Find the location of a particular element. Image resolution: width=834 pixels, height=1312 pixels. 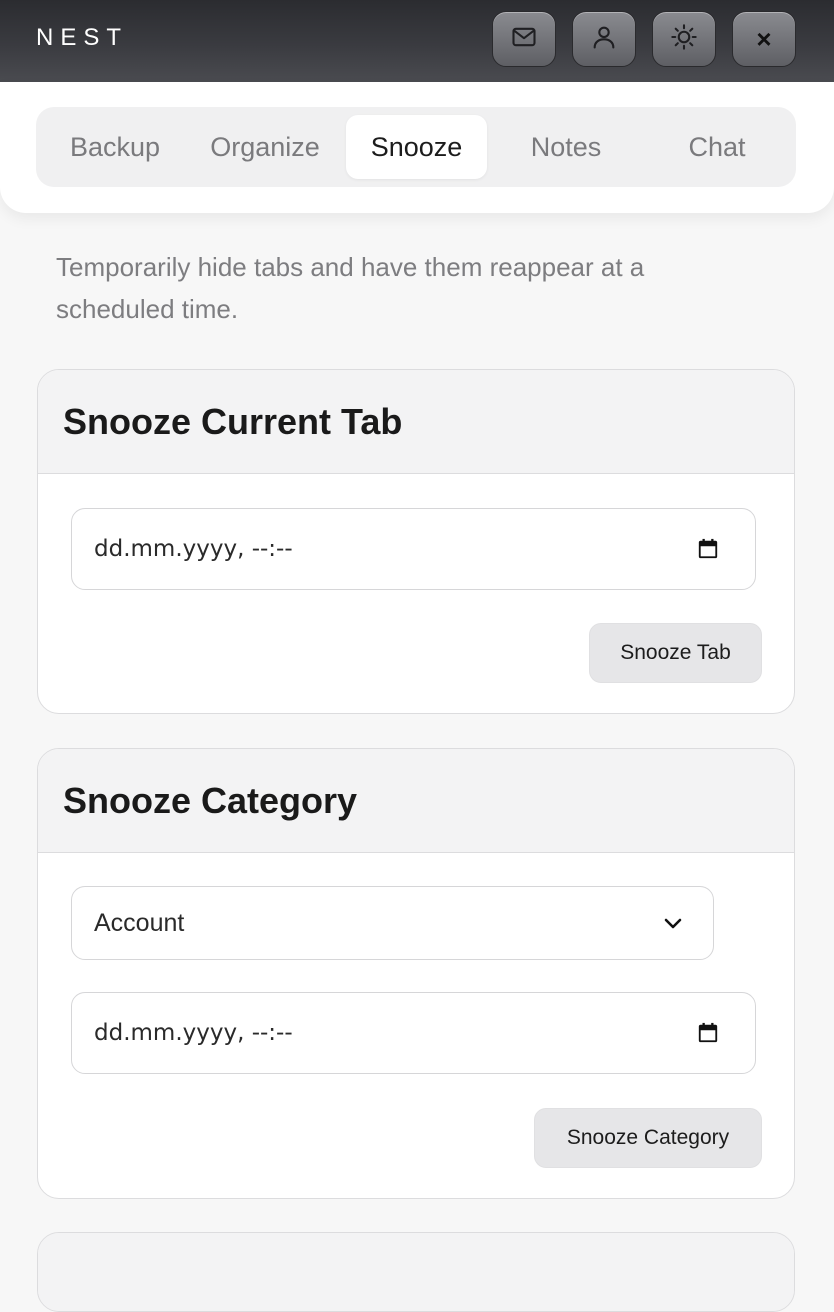

tab-bar: Backup Organize Snooze Notes Chat is located at coordinates (416, 147).